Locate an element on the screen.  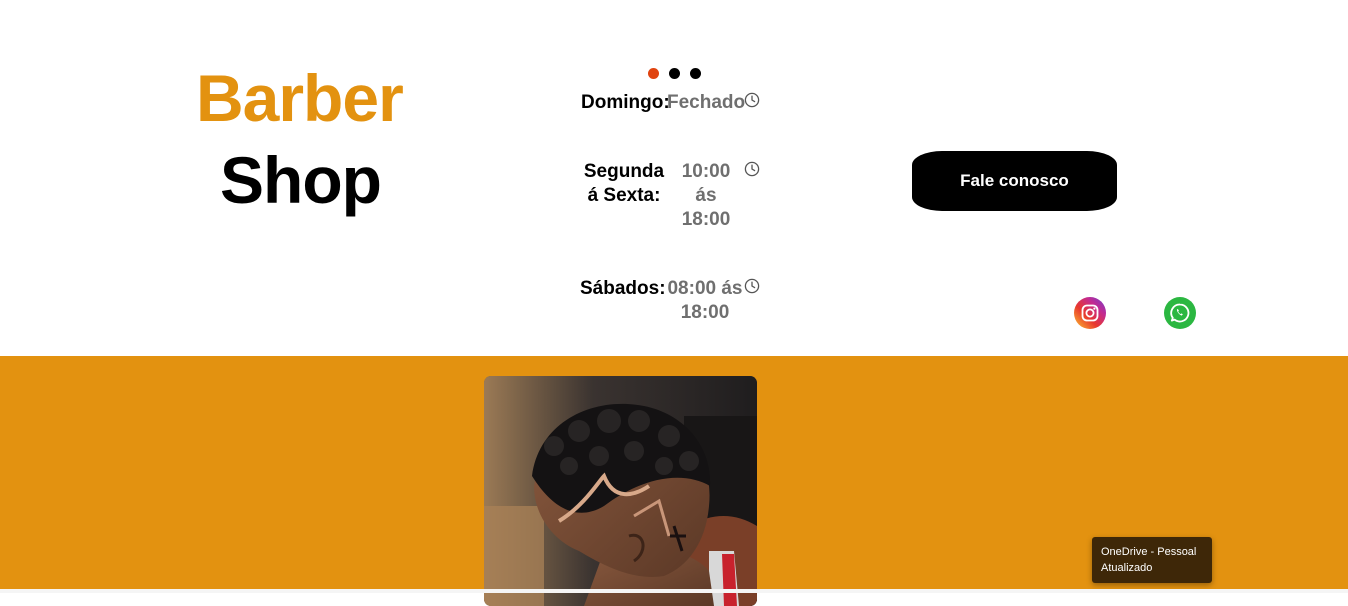
haircut-image is located at coordinates (620, 491).